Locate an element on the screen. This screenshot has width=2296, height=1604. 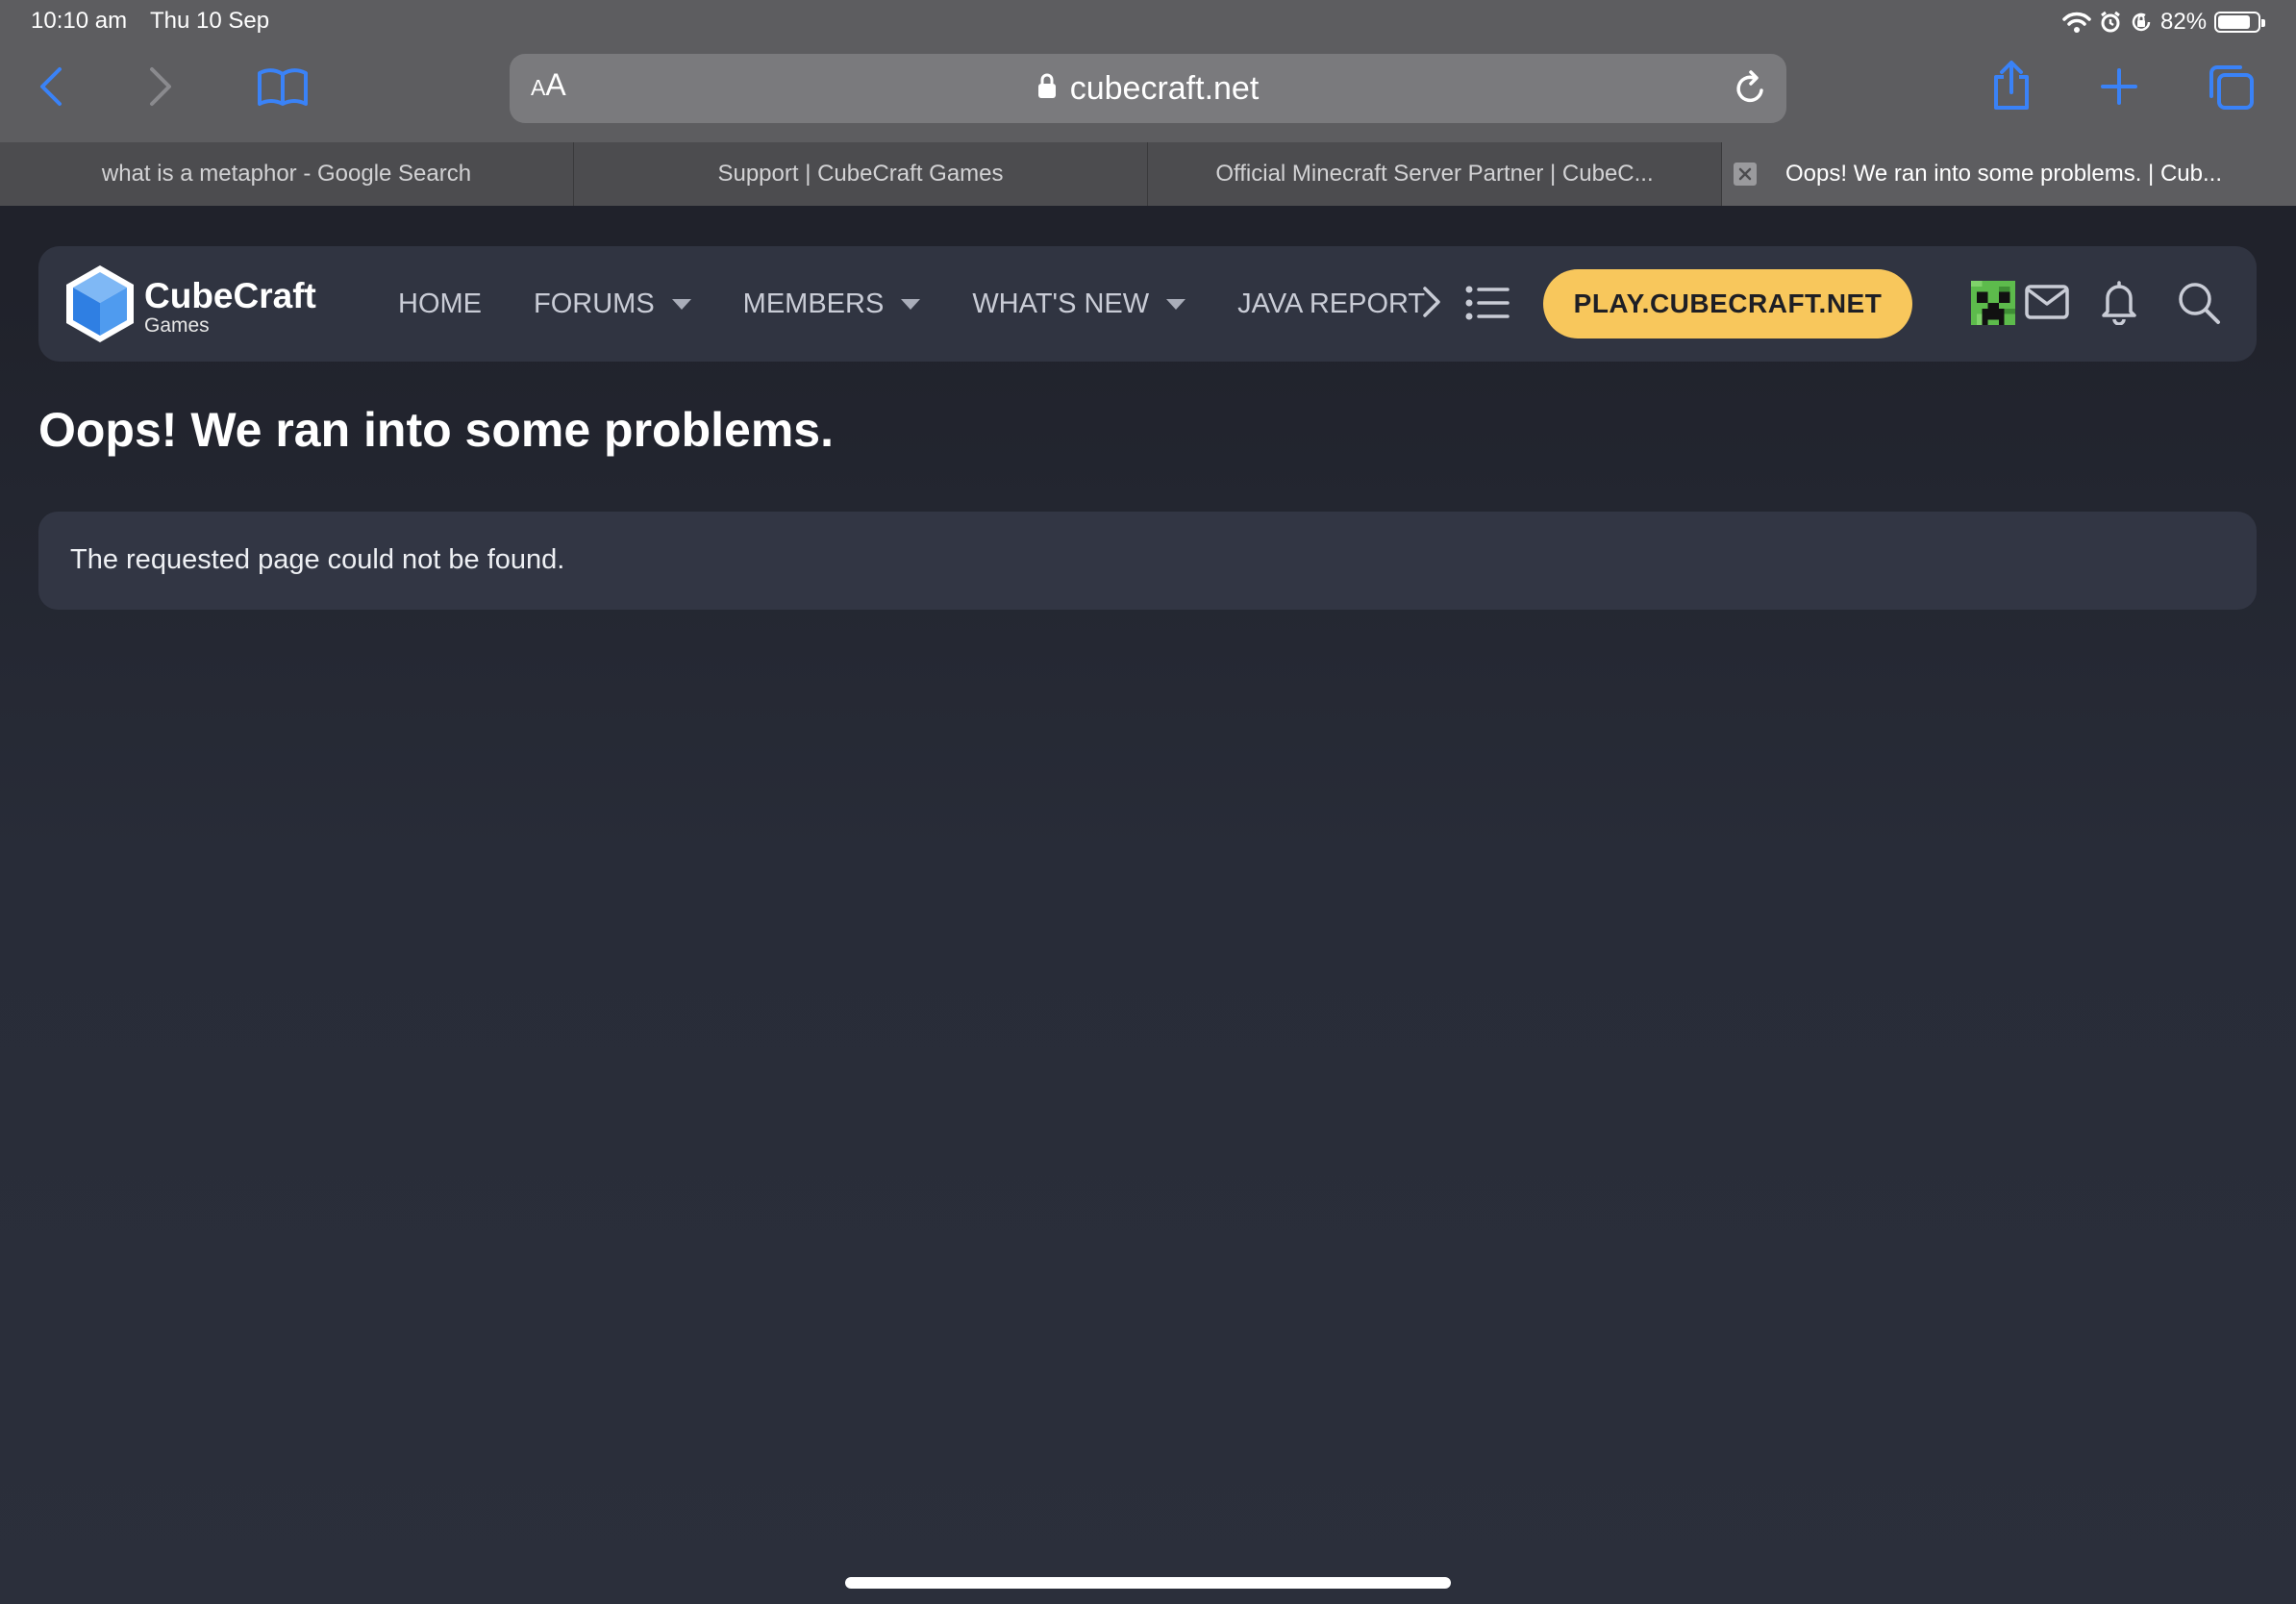
nav-members: MEMBERS is located at coordinates (832, 304).